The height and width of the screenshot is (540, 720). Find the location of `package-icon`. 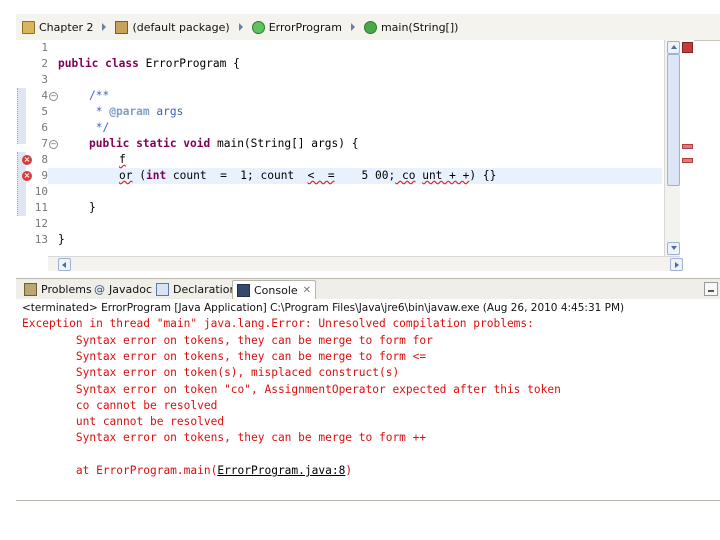

package-icon is located at coordinates (122, 27).